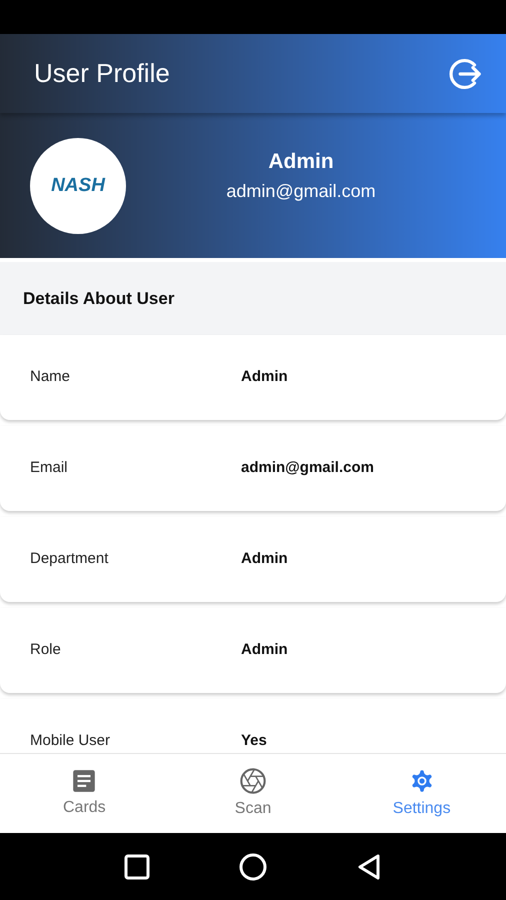  I want to click on detail-label: Mobile User, so click(71, 741).